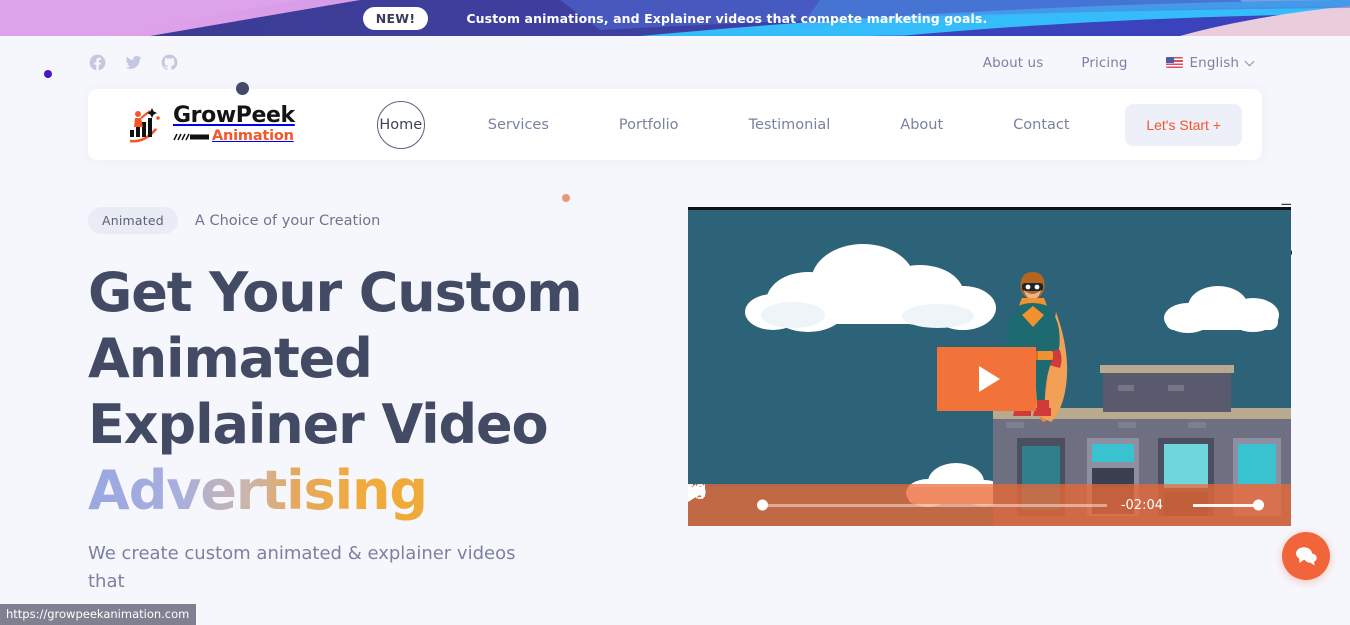  Describe the element at coordinates (1174, 62) in the screenshot. I see `us-flag-icon` at that location.